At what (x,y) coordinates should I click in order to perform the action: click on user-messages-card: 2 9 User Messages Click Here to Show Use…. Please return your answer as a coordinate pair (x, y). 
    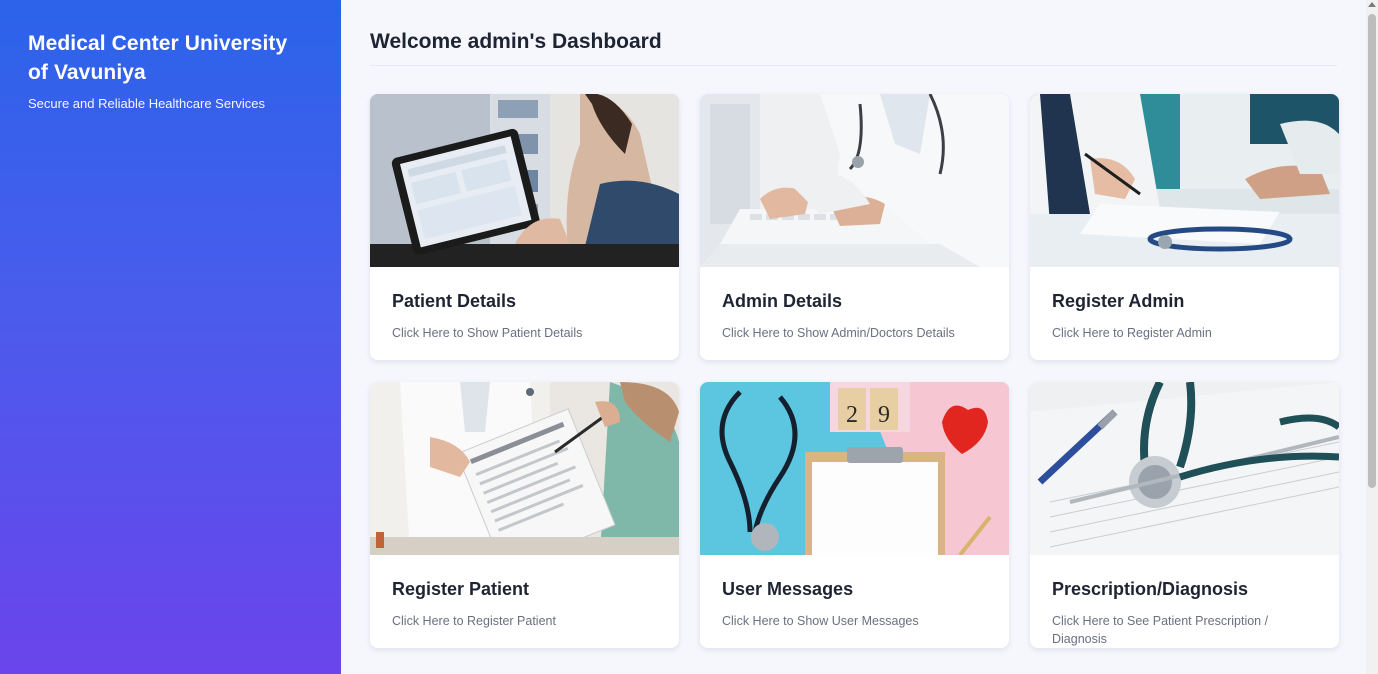
    Looking at the image, I should click on (854, 515).